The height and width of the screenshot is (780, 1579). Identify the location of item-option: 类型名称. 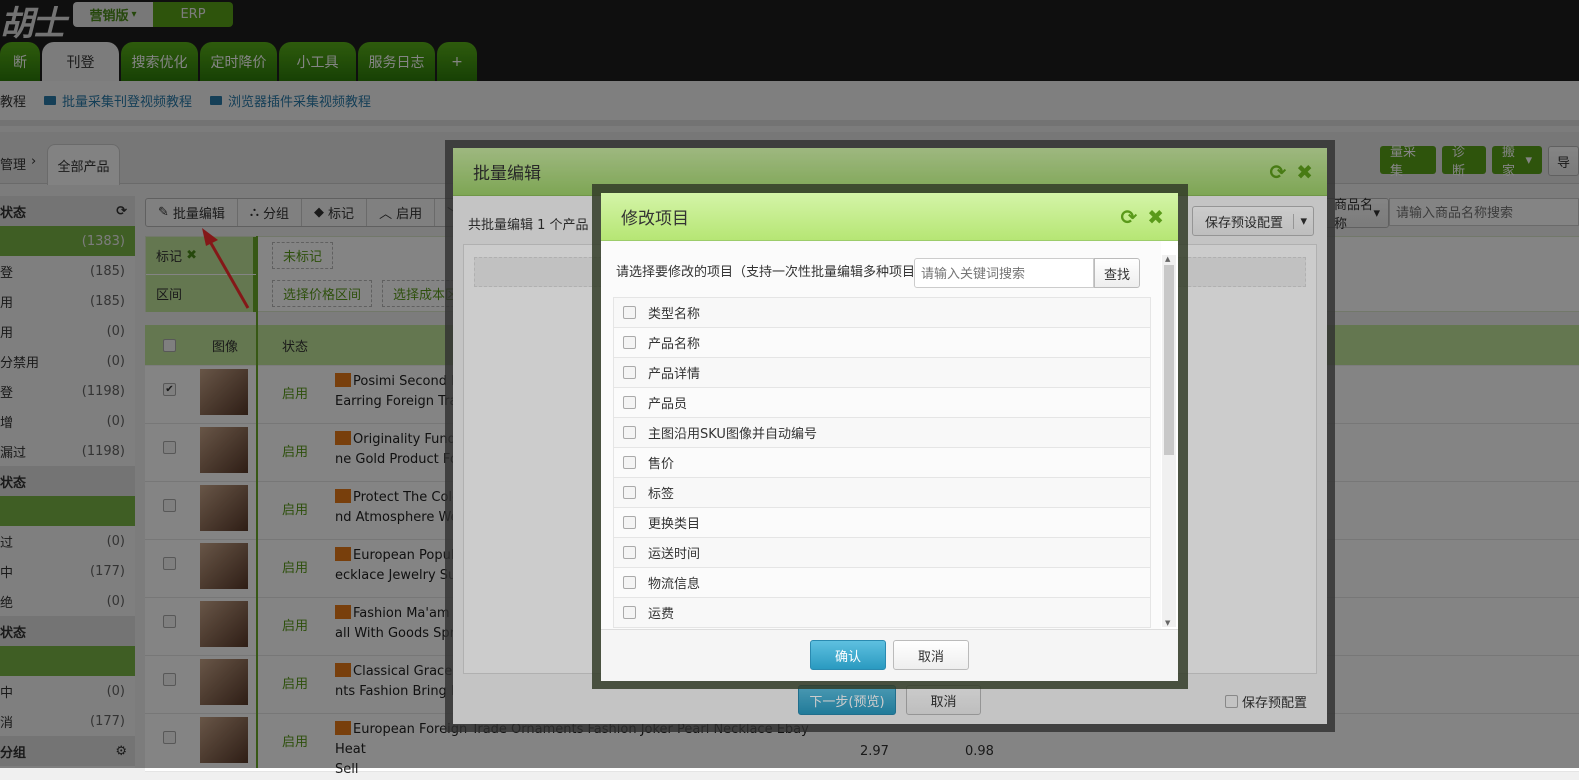
(882, 313).